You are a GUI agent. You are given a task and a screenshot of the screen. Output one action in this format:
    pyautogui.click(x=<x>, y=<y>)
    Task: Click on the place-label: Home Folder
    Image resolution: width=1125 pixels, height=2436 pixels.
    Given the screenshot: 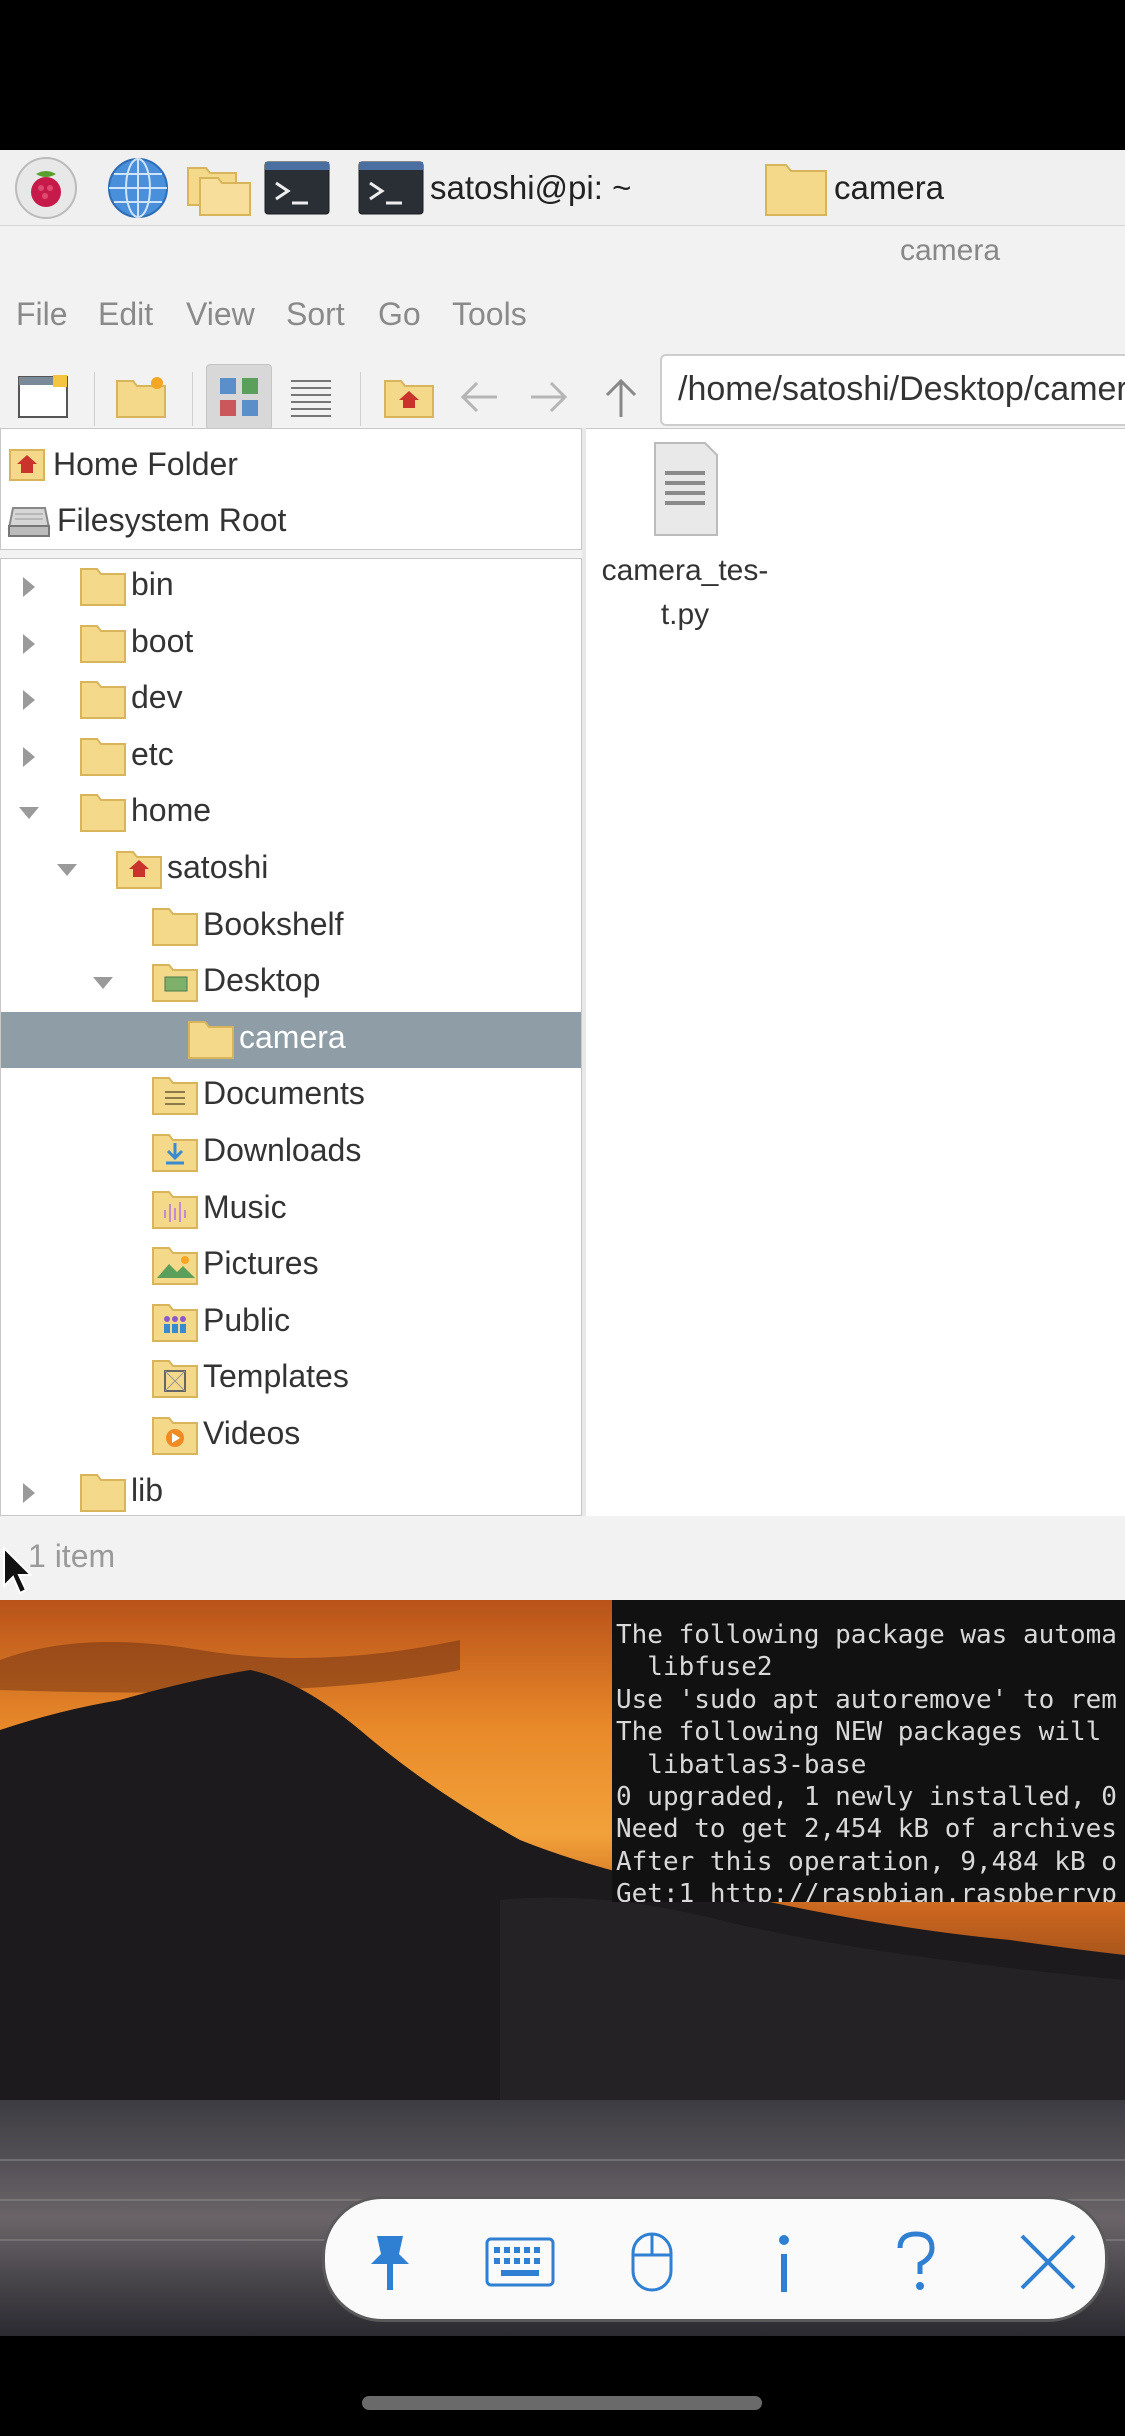 What is the action you would take?
    pyautogui.click(x=145, y=463)
    